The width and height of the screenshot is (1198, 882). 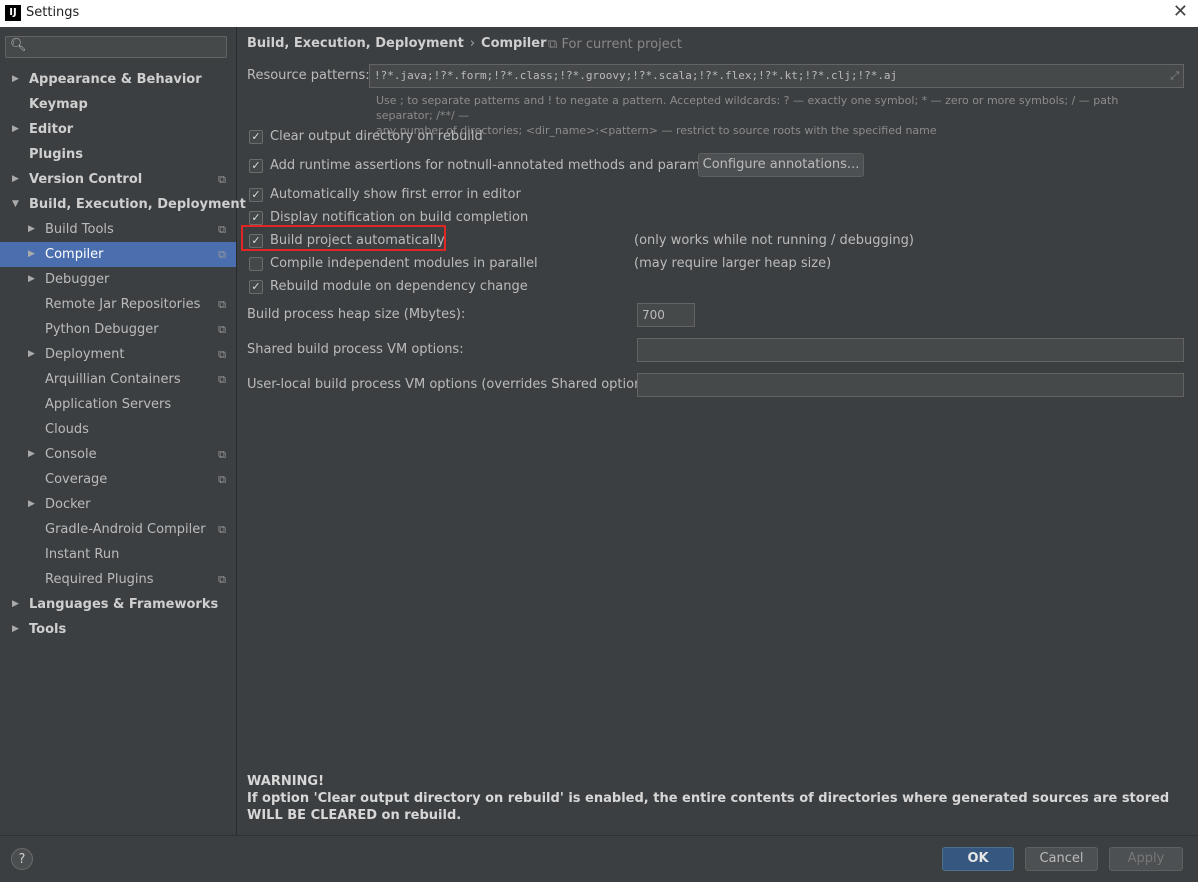 What do you see at coordinates (68, 504) in the screenshot?
I see `sidebar-item-label: Docker` at bounding box center [68, 504].